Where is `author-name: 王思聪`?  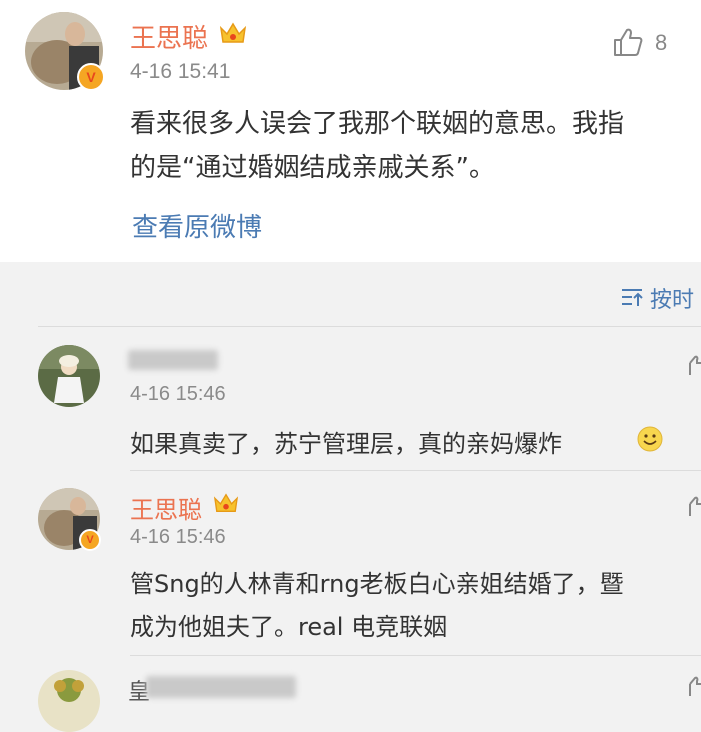 author-name: 王思聪 is located at coordinates (169, 36).